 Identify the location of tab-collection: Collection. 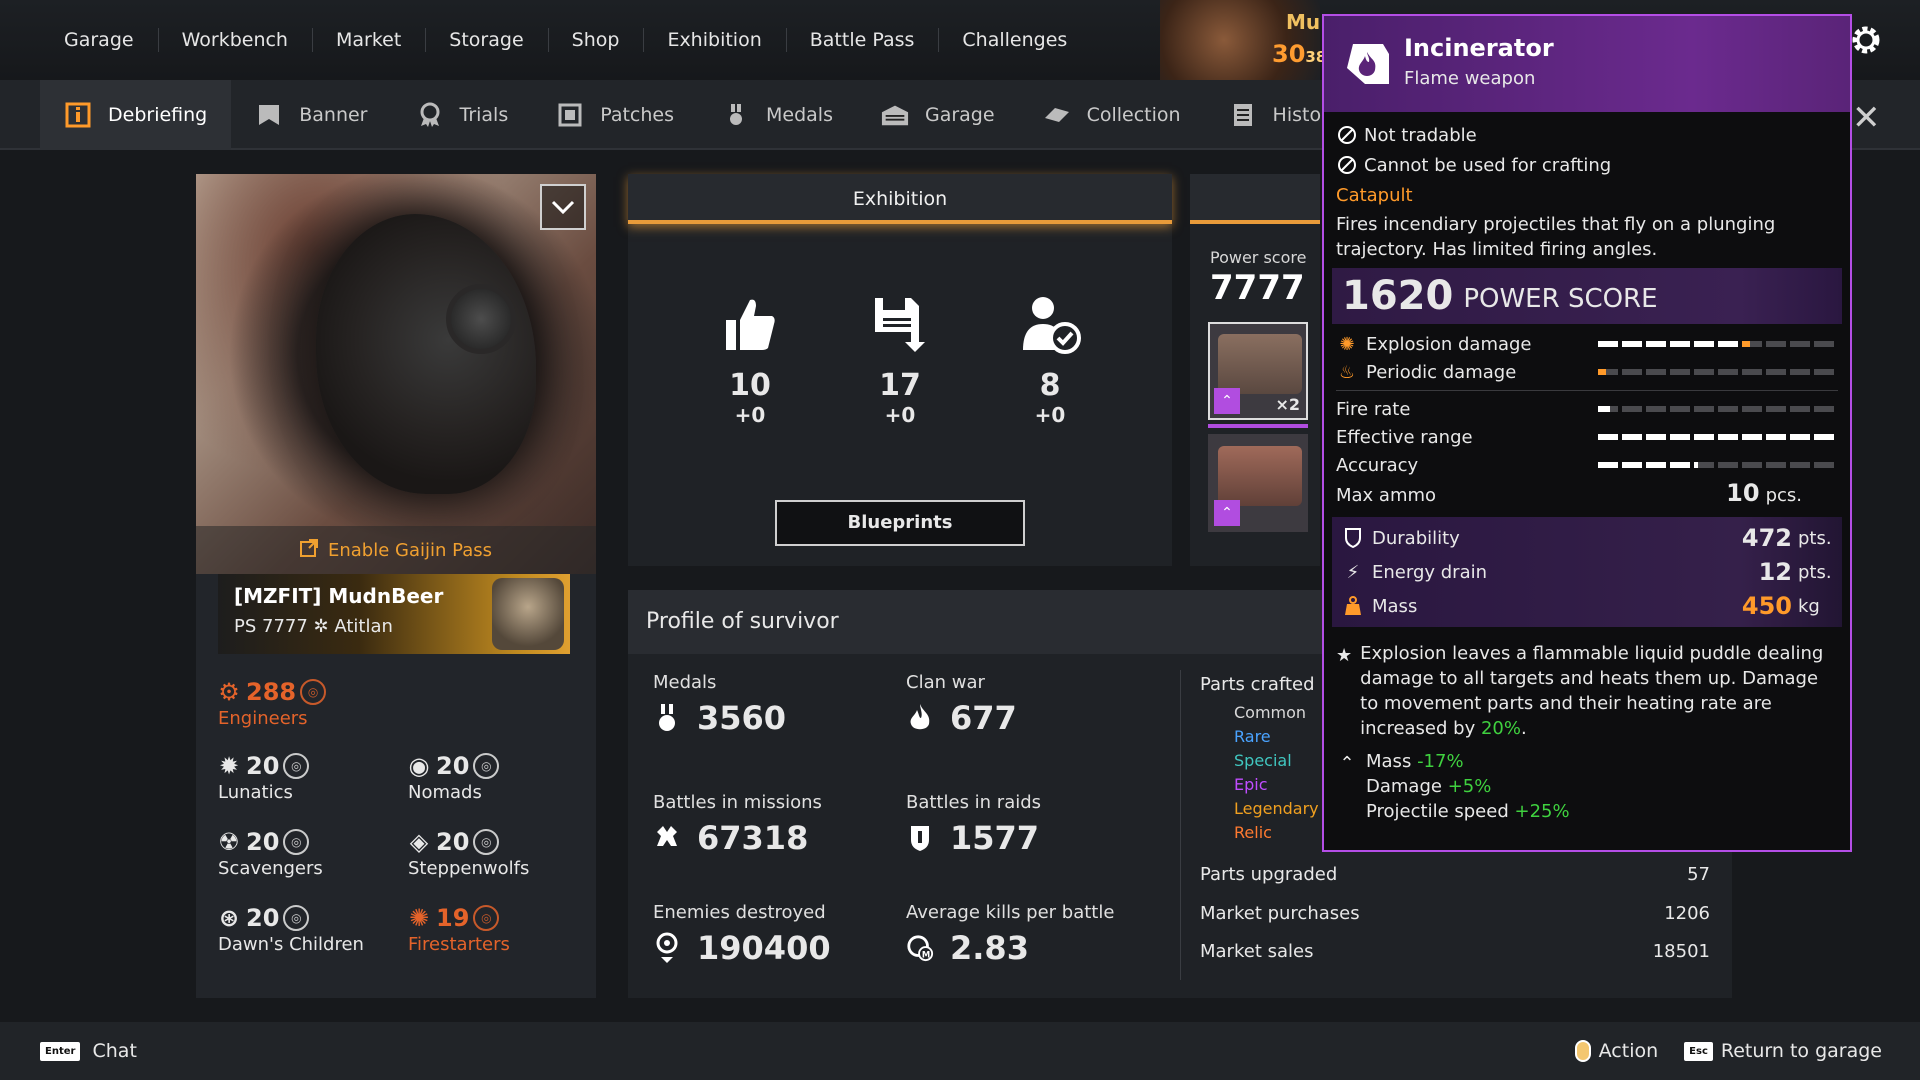
(1112, 115).